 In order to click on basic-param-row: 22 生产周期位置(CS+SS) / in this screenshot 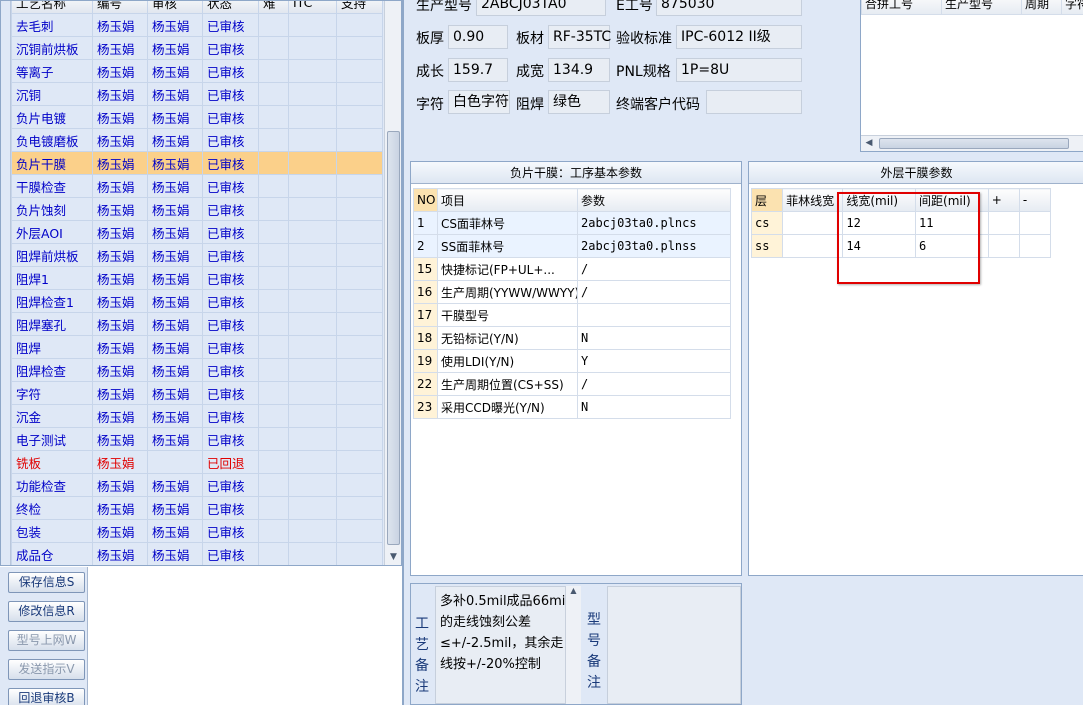, I will do `click(572, 384)`.